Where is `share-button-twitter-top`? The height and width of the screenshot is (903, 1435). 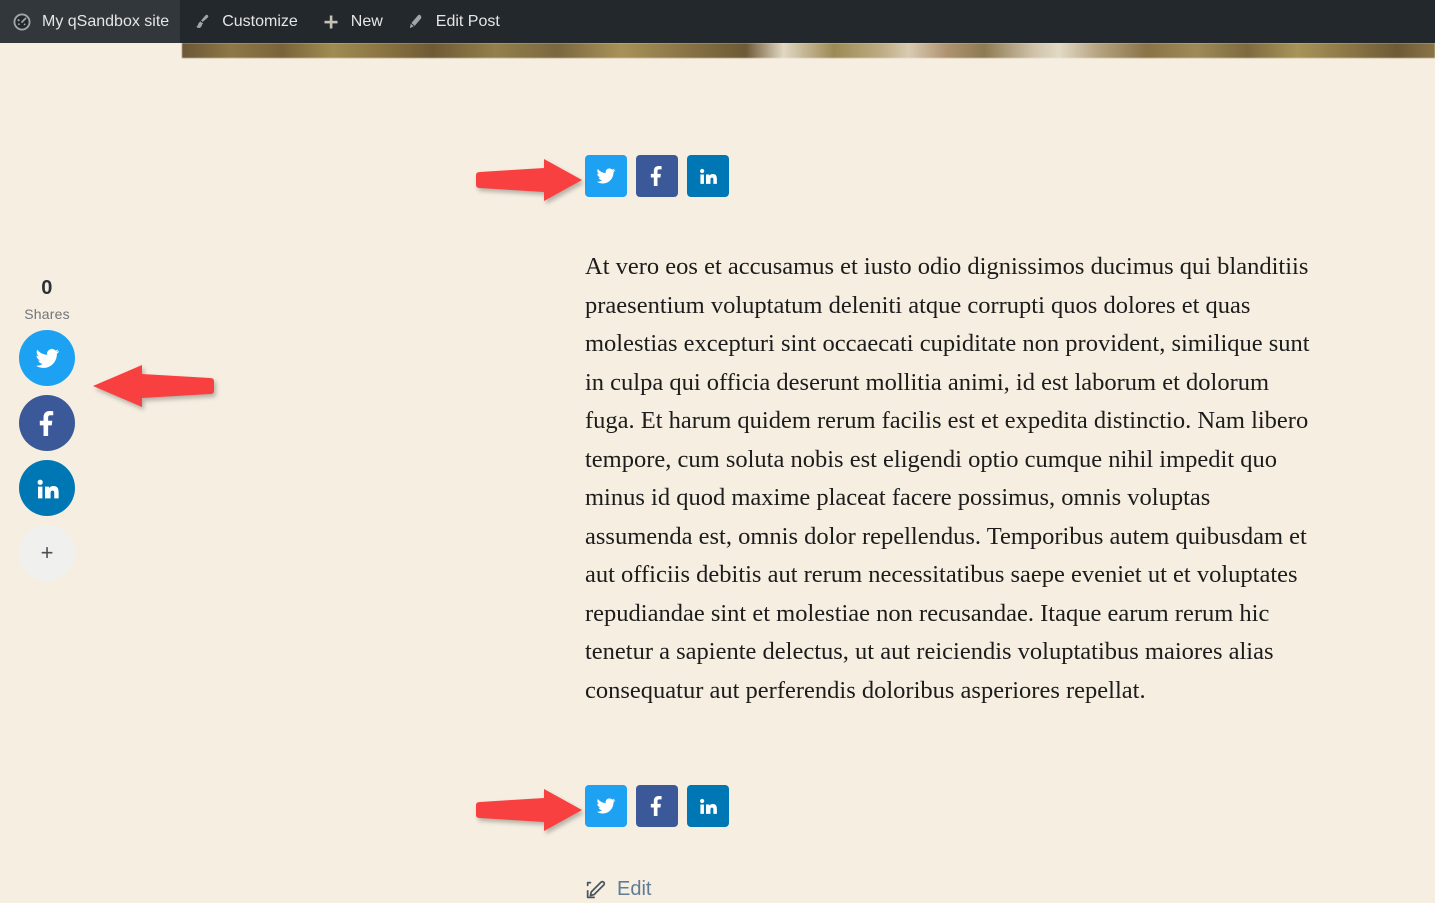
share-button-twitter-top is located at coordinates (606, 176).